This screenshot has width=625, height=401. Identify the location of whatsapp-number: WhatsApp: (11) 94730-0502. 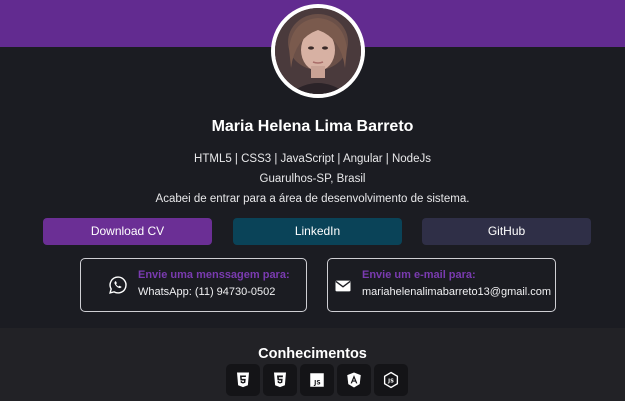
(206, 292).